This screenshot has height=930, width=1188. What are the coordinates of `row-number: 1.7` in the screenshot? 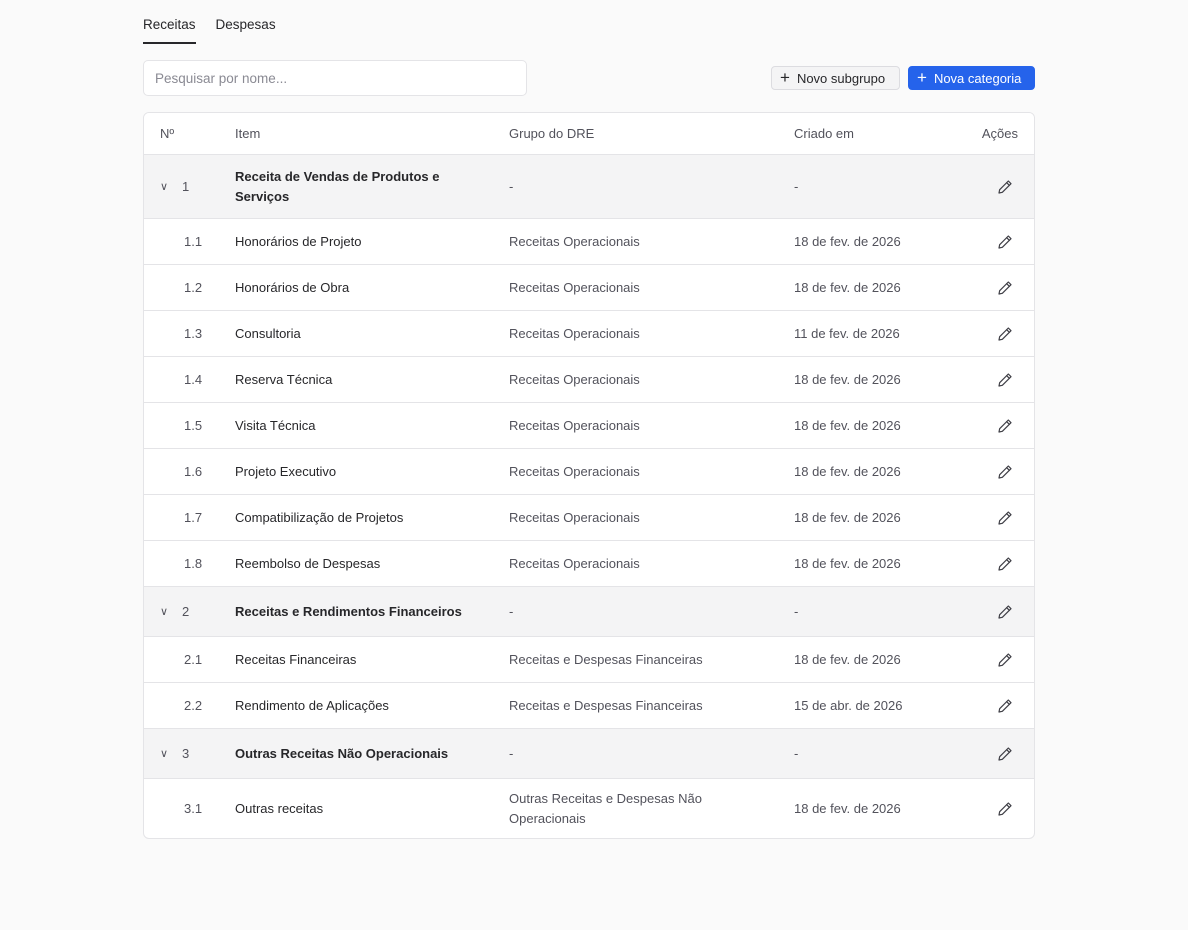 It's located at (193, 517).